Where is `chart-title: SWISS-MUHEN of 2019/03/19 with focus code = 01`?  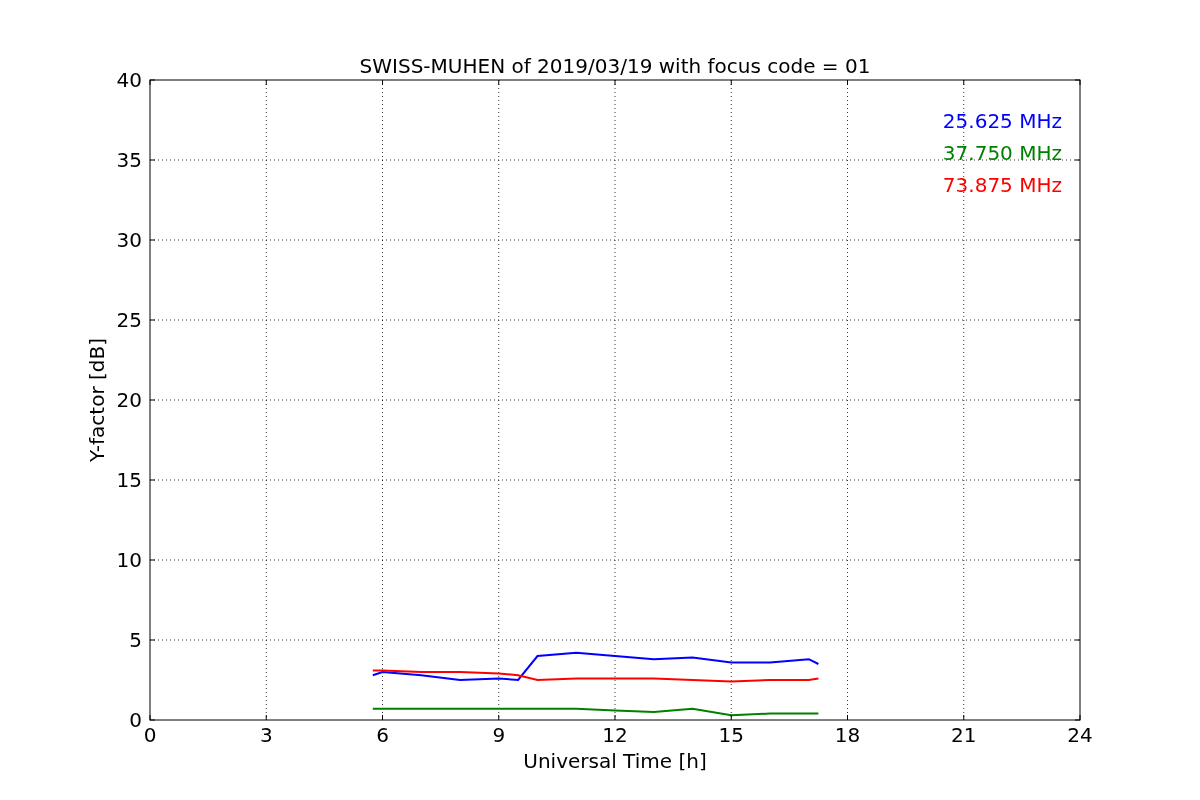
chart-title: SWISS-MUHEN of 2019/03/19 with focus code = 01 is located at coordinates (615, 66).